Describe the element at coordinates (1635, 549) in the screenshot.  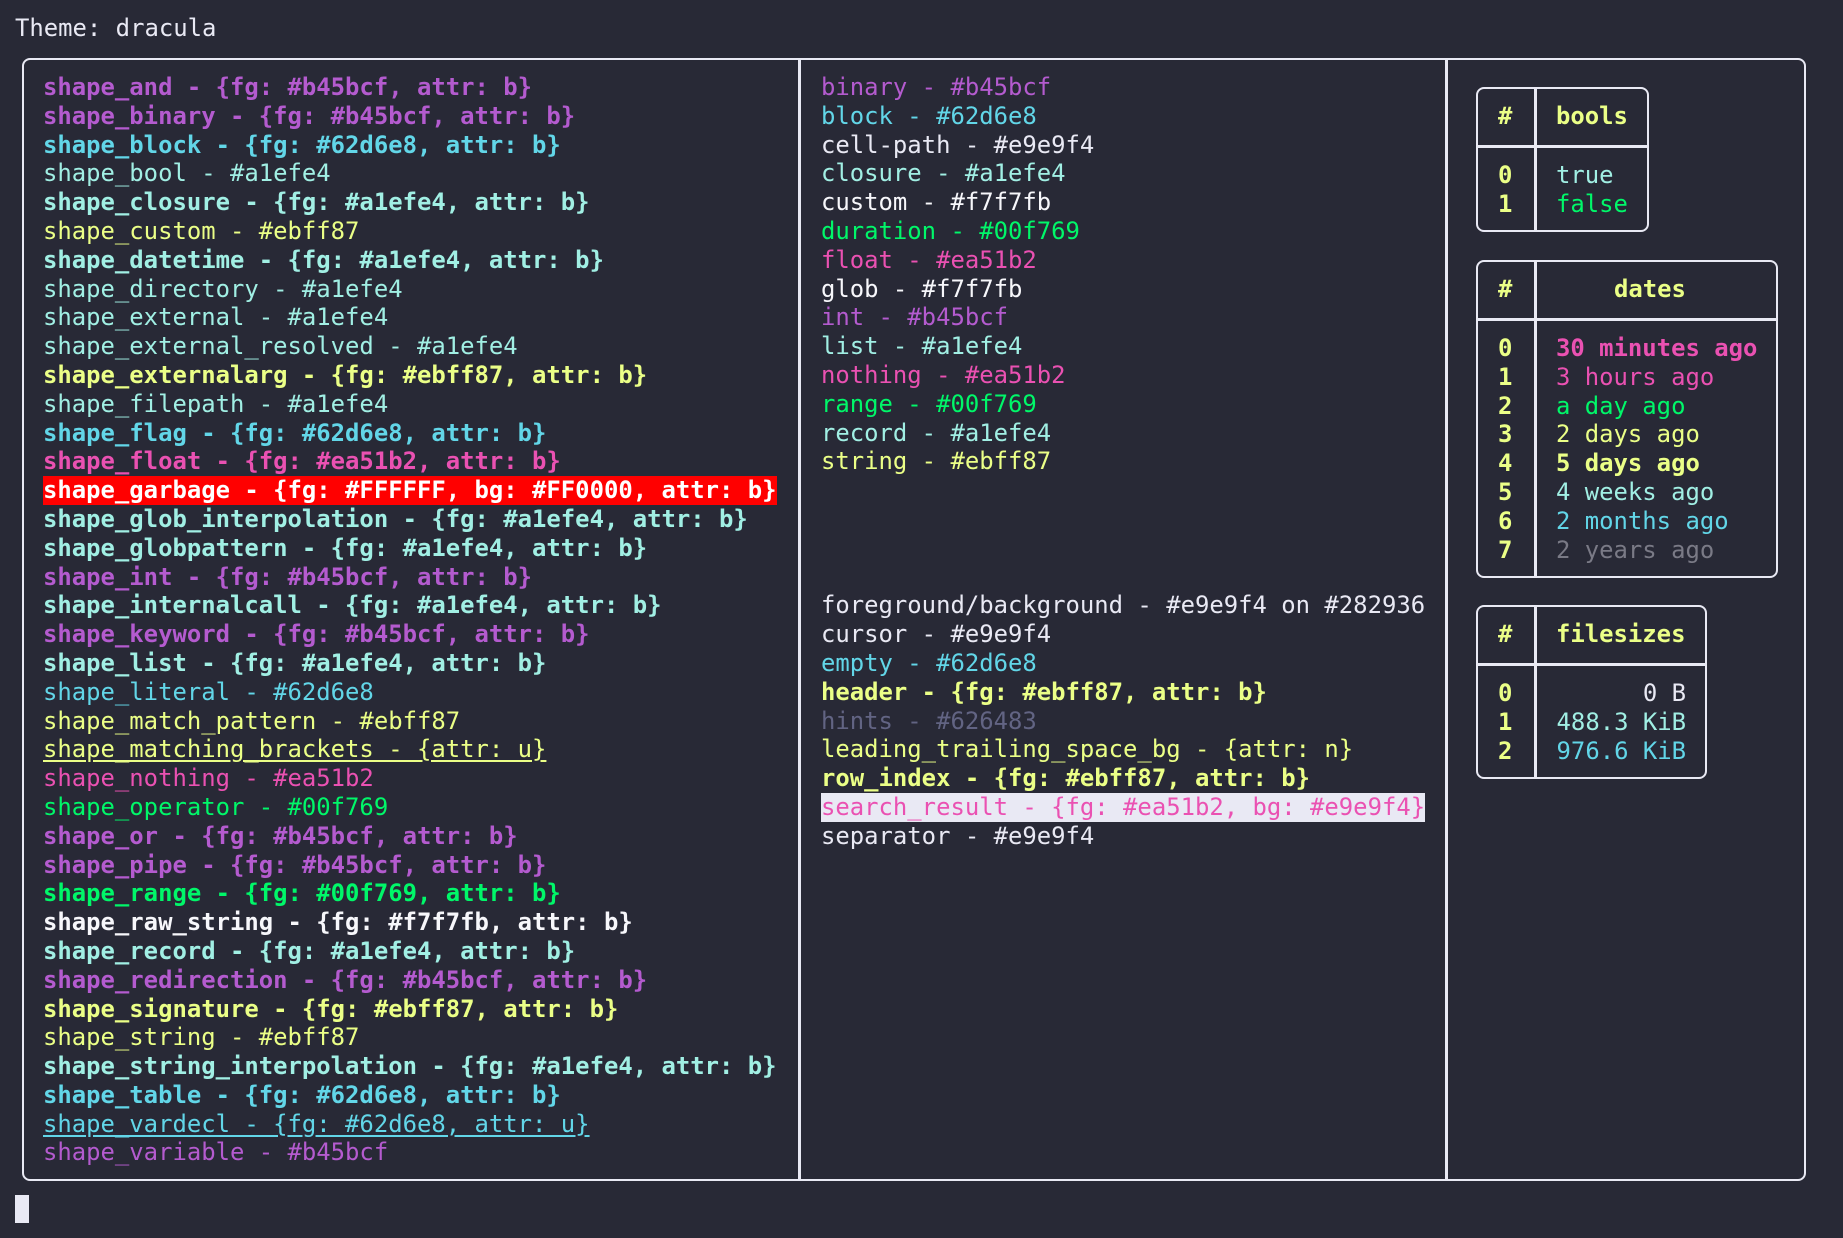
I see `dates-value: 2 years ago` at that location.